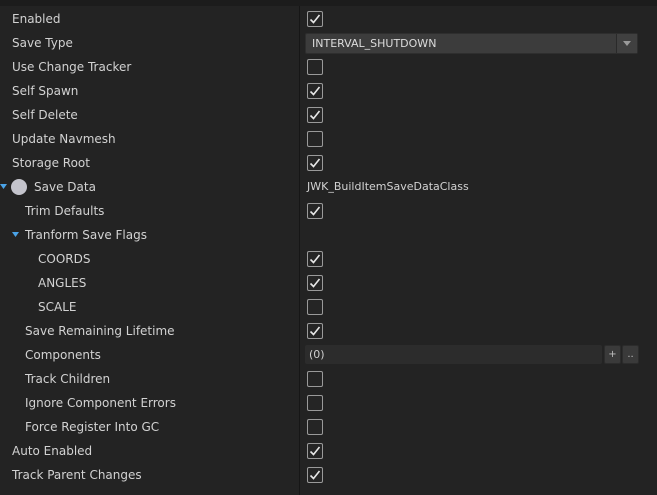  Describe the element at coordinates (388, 187) in the screenshot. I see `save-data-value: JWK_BuildItemSaveDataClass` at that location.